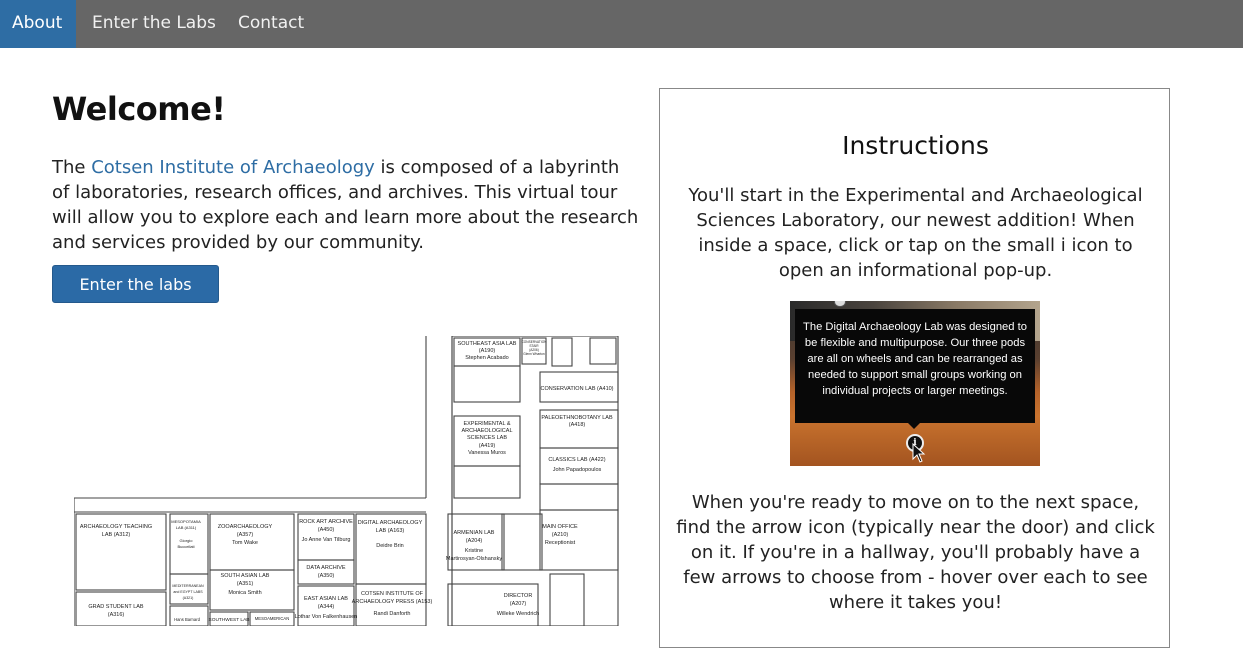 The height and width of the screenshot is (648, 1243). Describe the element at coordinates (245, 535) in the screenshot. I see `svg-text:ZOOARCHAEOLOGY(A357)Tom Wake: ZOOARCHAEOLOGY (A357) Tom Wake` at that location.